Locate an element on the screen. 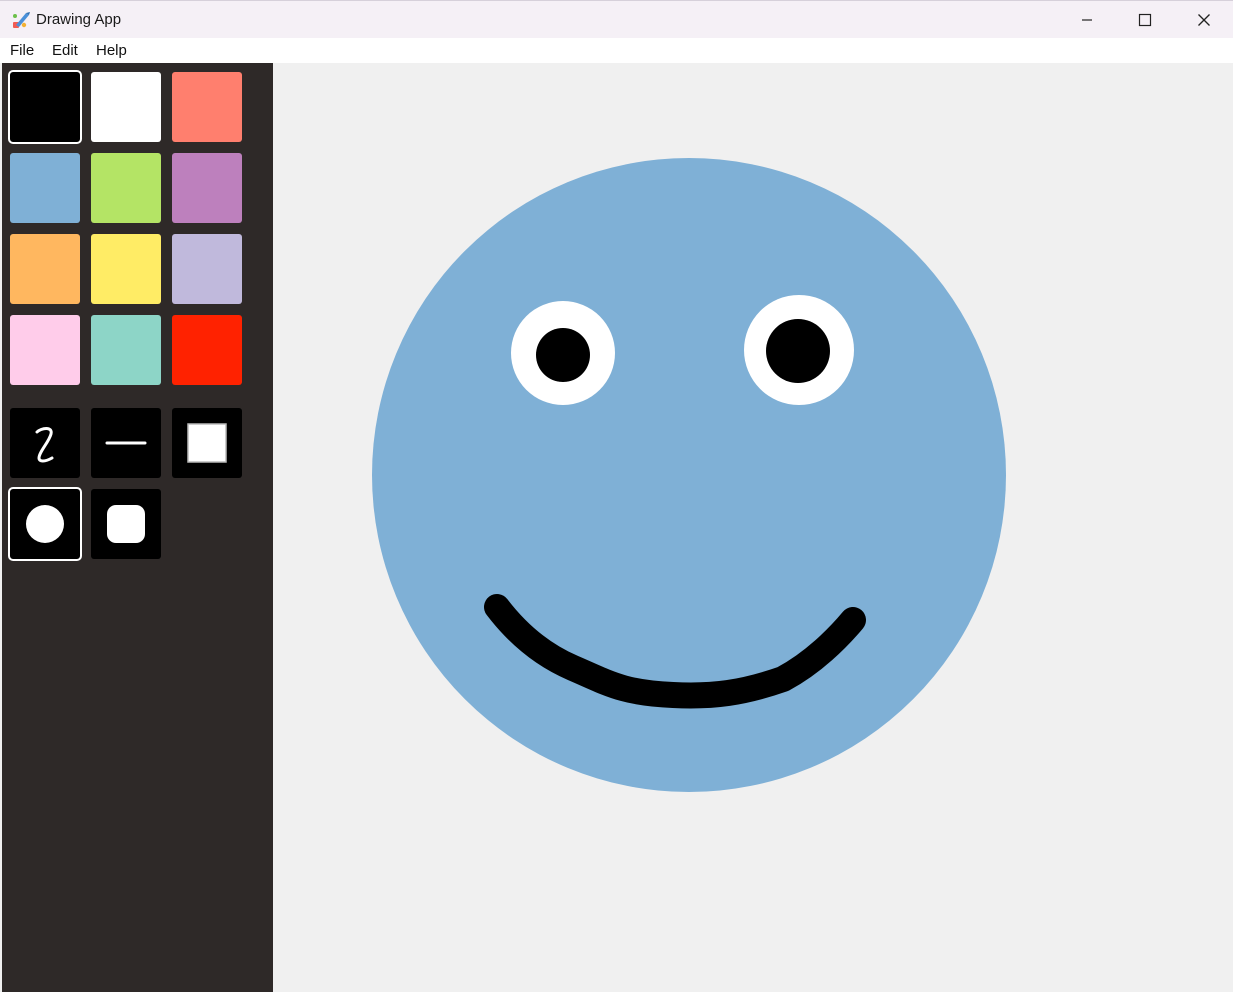 The height and width of the screenshot is (992, 1233). maximize-icon is located at coordinates (1145, 20).